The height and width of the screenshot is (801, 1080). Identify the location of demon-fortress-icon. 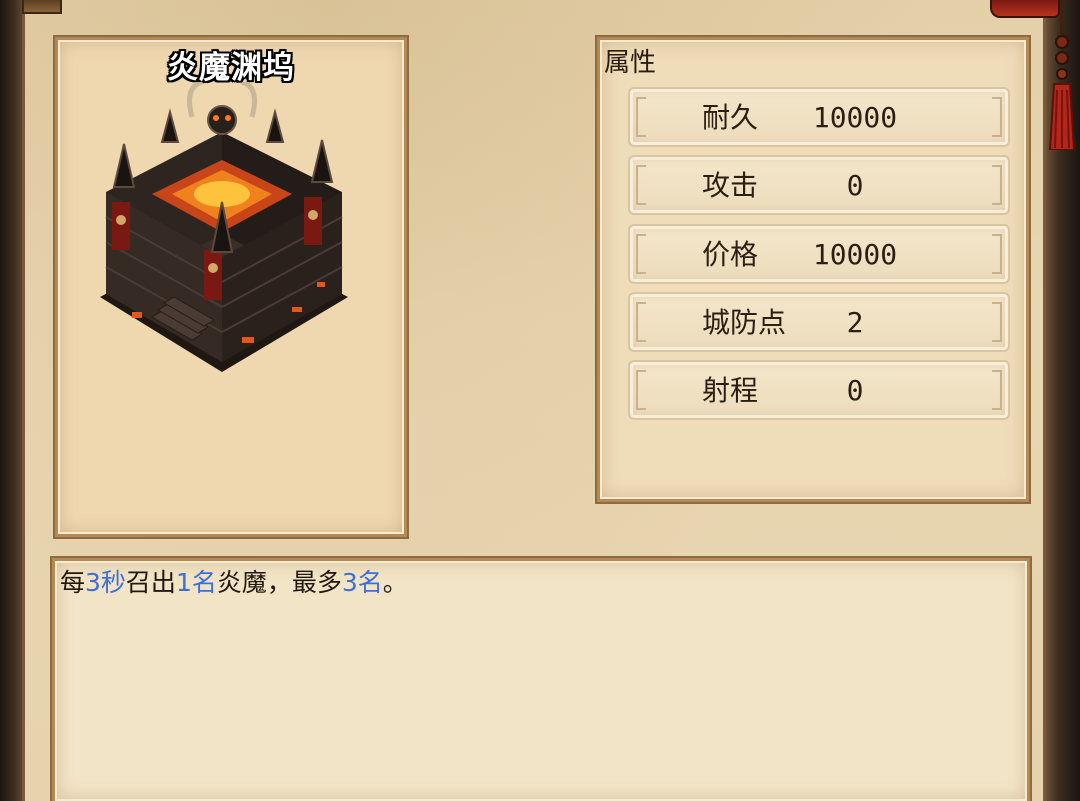
(224, 227).